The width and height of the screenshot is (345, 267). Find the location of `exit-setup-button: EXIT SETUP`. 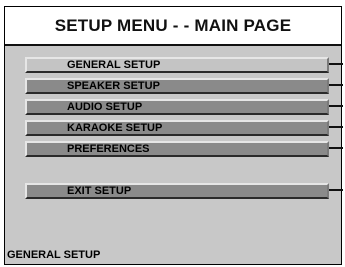

exit-setup-button: EXIT SETUP is located at coordinates (177, 191).